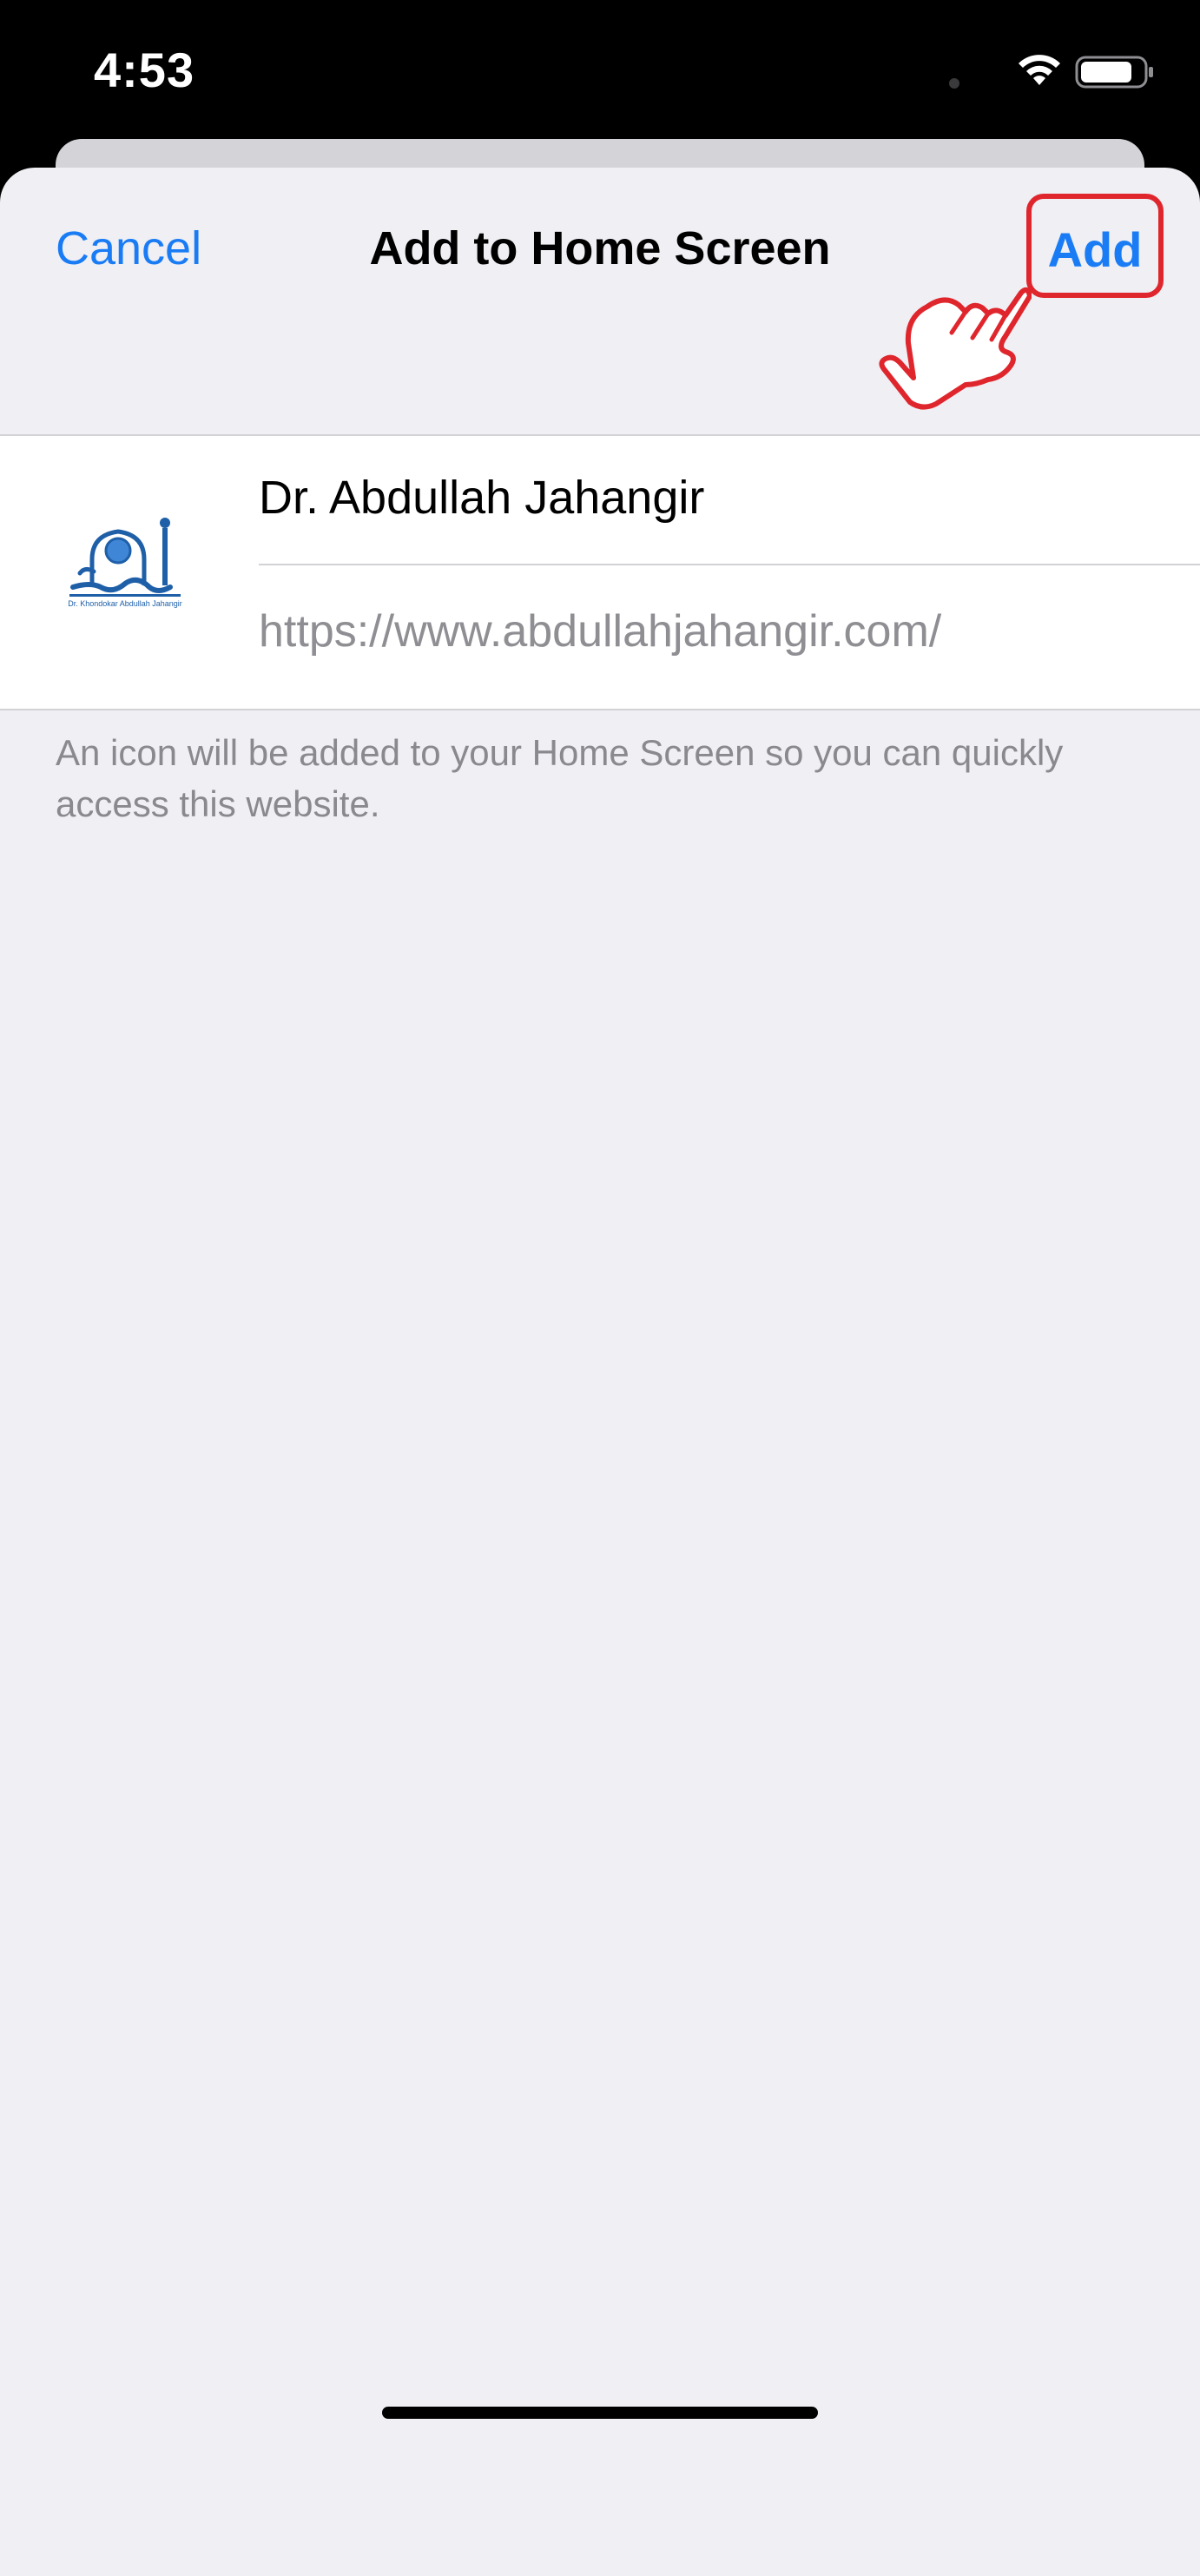  What do you see at coordinates (600, 248) in the screenshot?
I see `sheet-title: Add to Home Screen` at bounding box center [600, 248].